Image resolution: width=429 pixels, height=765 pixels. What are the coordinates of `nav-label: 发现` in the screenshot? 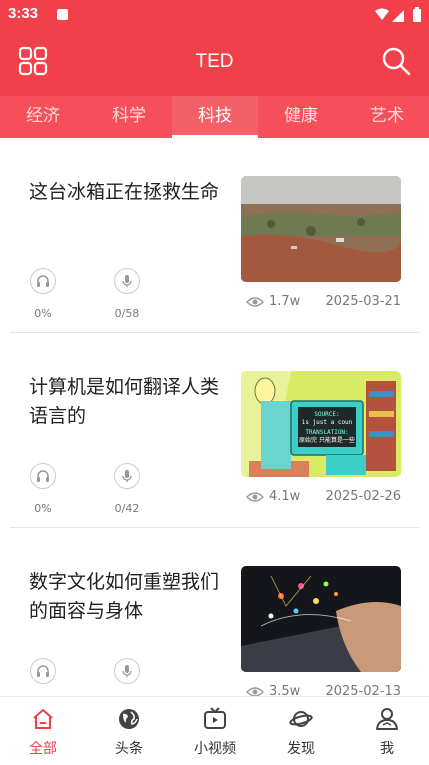 It's located at (301, 749).